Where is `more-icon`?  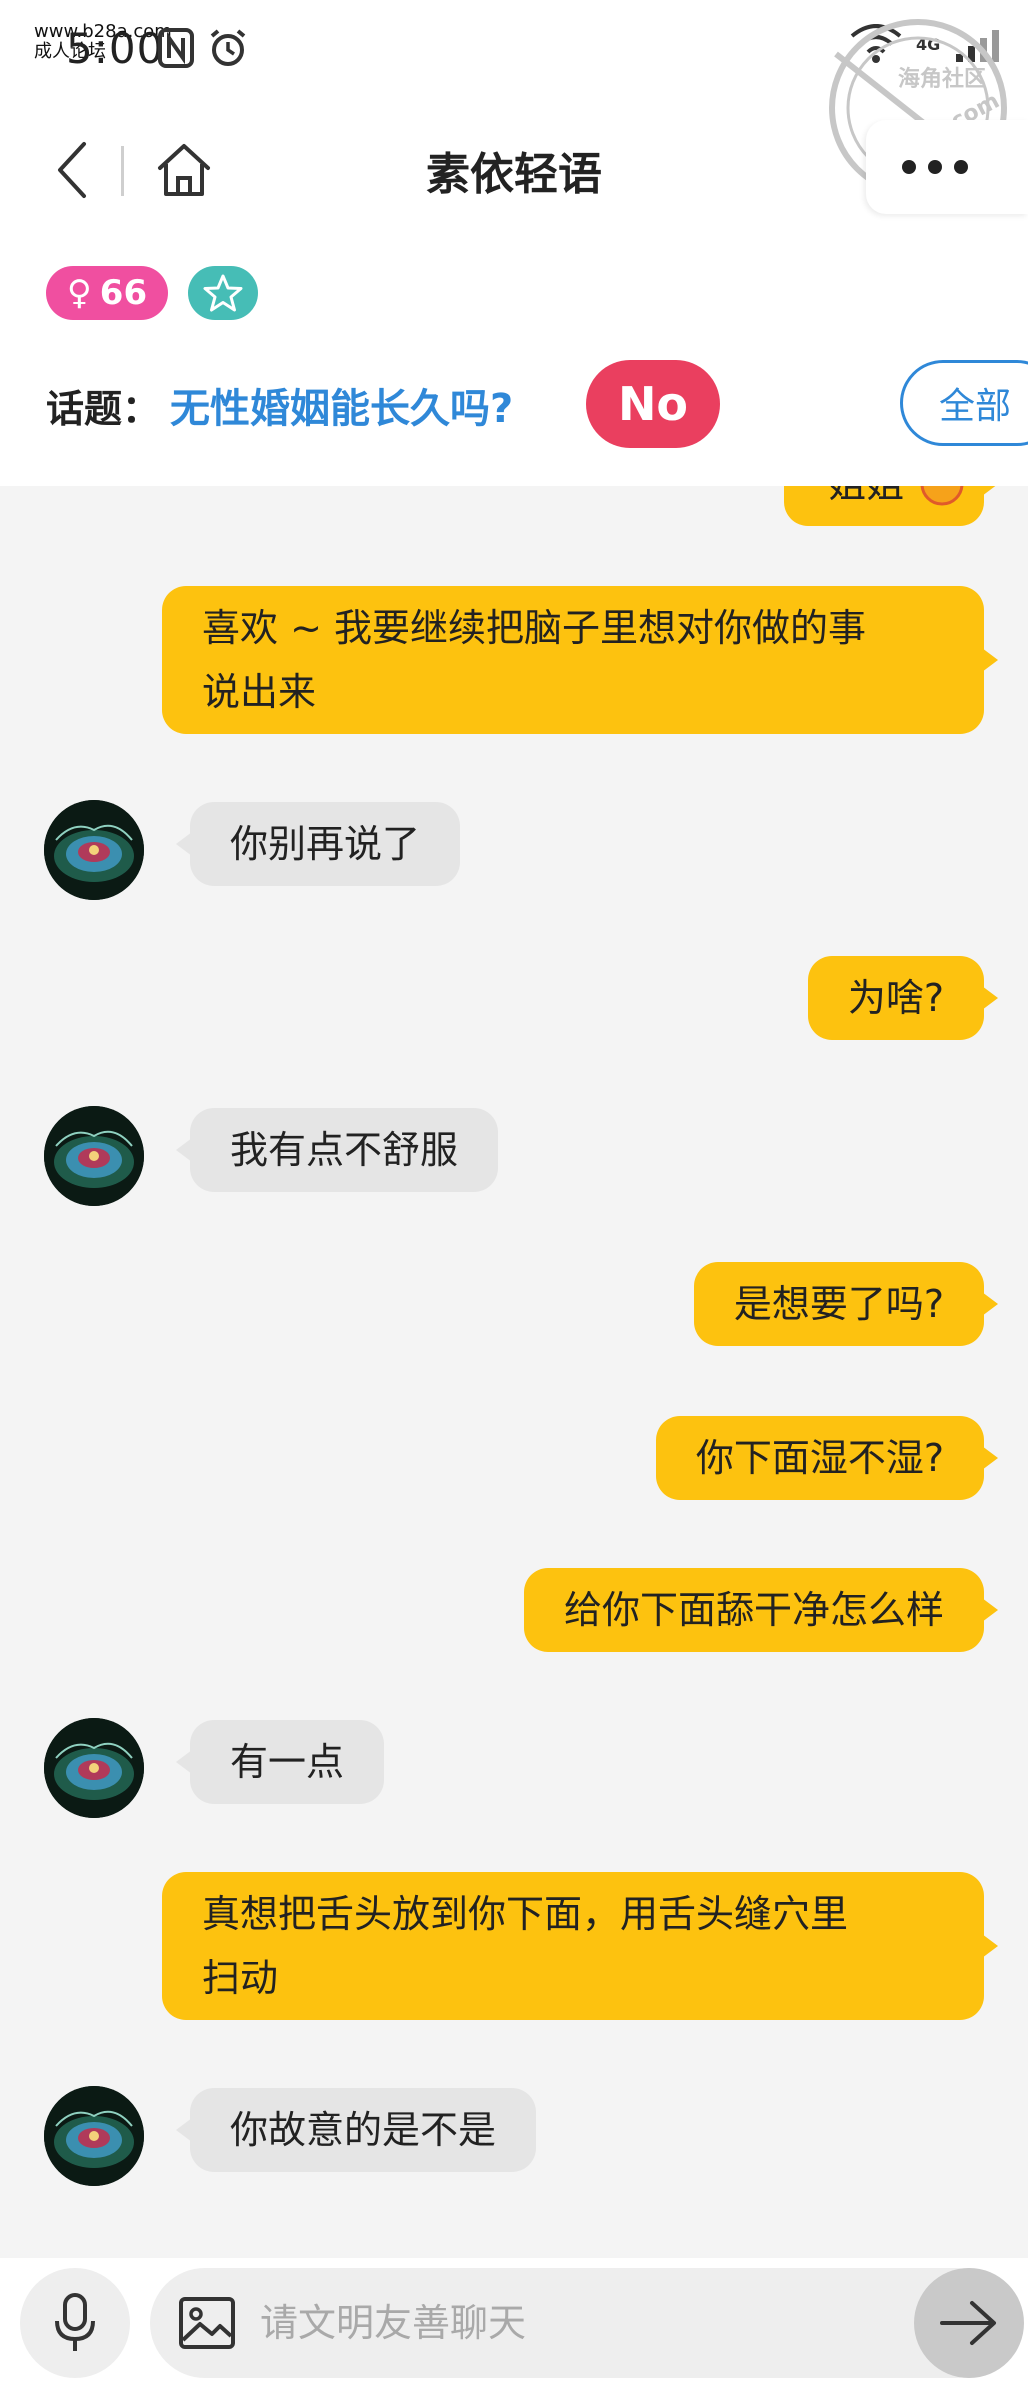
more-icon is located at coordinates (935, 167).